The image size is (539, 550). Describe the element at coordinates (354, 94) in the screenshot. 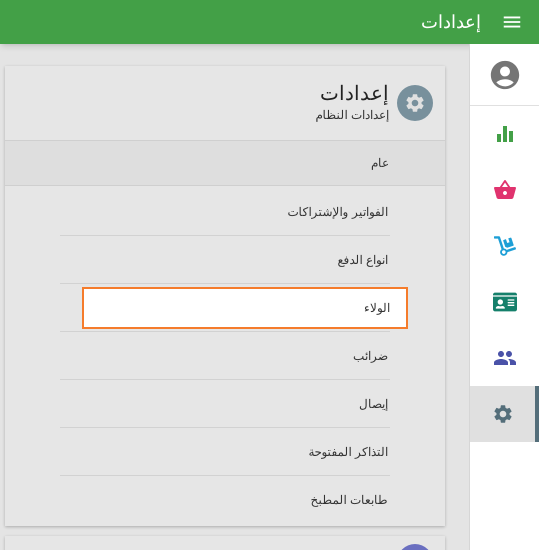

I see `card-title: إعدادات` at that location.